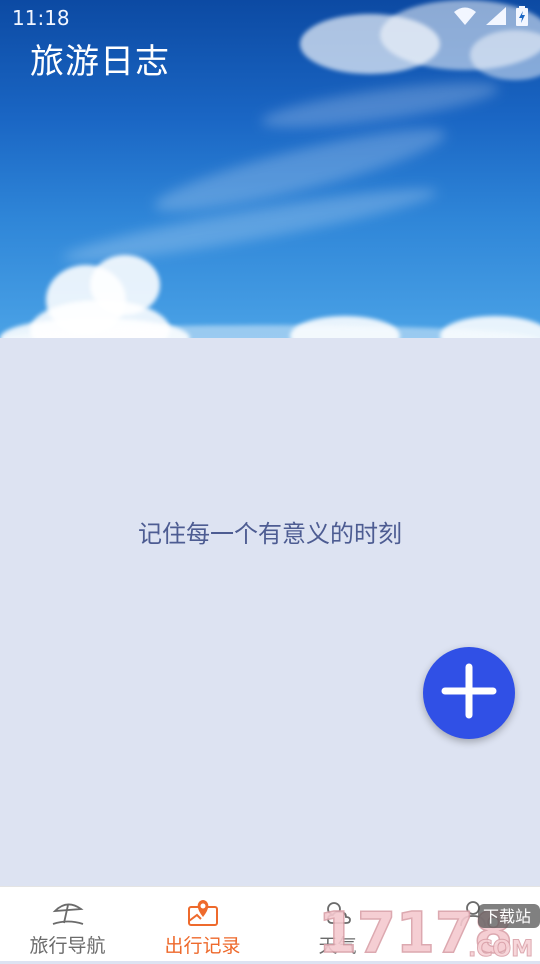 This screenshot has width=540, height=964. What do you see at coordinates (428, 930) in the screenshot?
I see `watermark-logo: 17178 .COM 下载站` at bounding box center [428, 930].